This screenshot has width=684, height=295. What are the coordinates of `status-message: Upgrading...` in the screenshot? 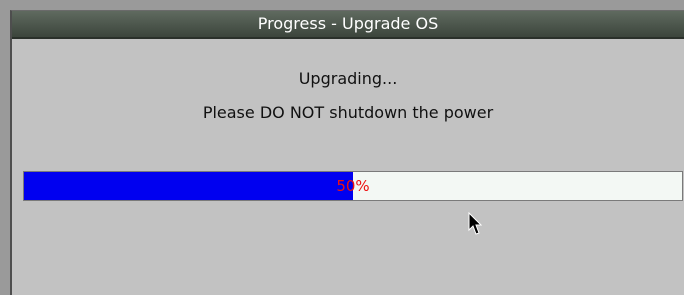 It's located at (348, 78).